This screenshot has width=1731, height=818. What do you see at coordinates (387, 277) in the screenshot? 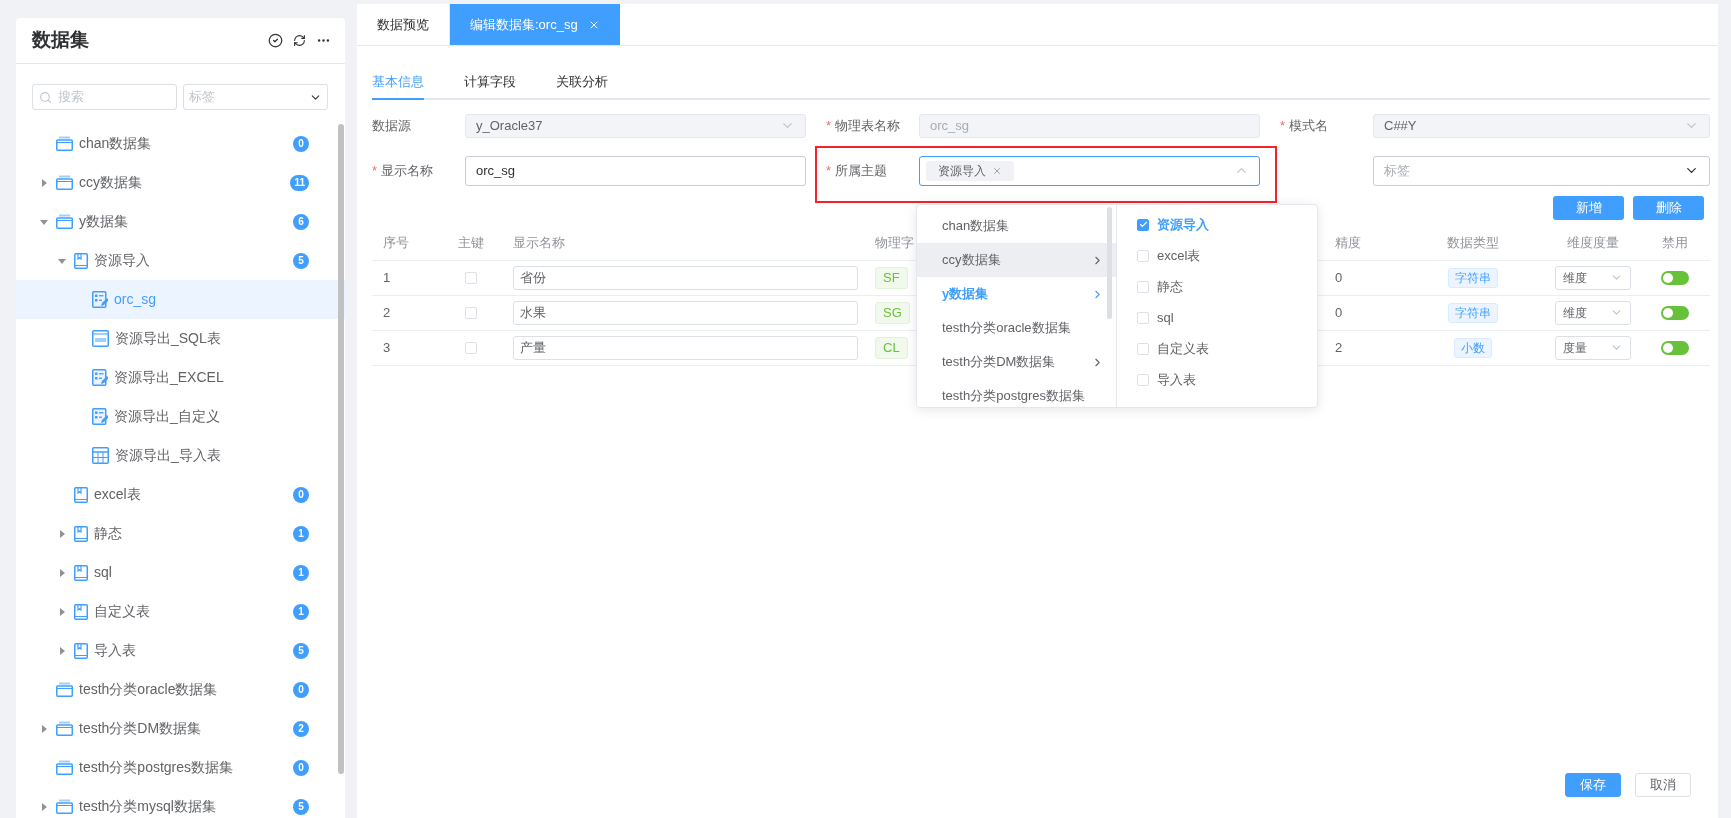
I see `table-cell-text: 1` at bounding box center [387, 277].